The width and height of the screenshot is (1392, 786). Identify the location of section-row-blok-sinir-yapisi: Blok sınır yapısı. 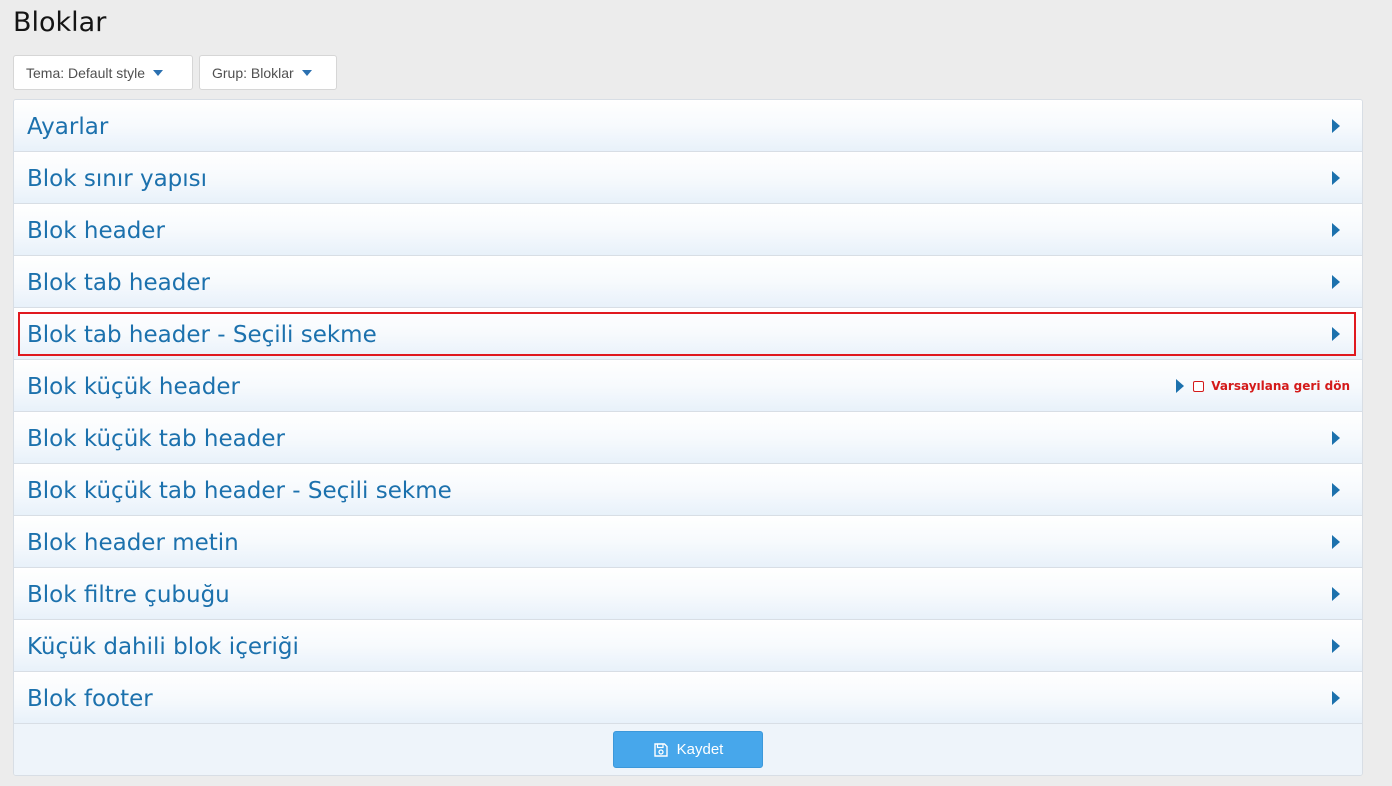
(688, 178).